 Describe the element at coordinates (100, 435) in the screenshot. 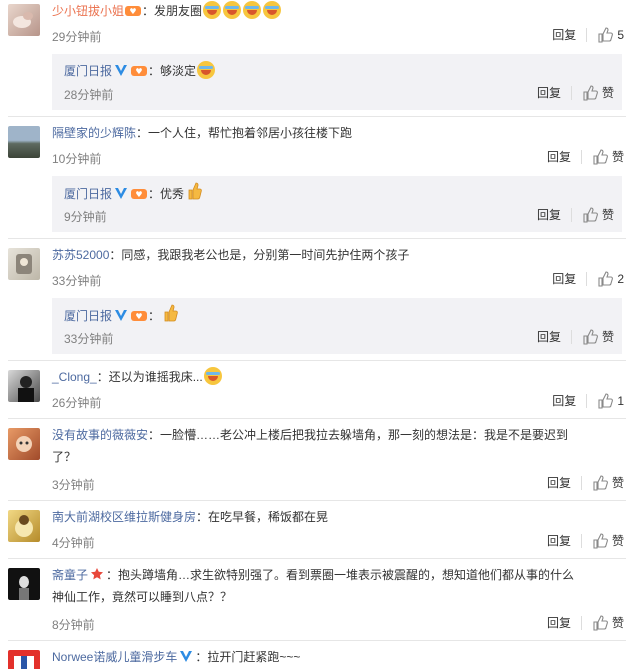

I see `commenter-name: 没有故事的薇薇安` at that location.